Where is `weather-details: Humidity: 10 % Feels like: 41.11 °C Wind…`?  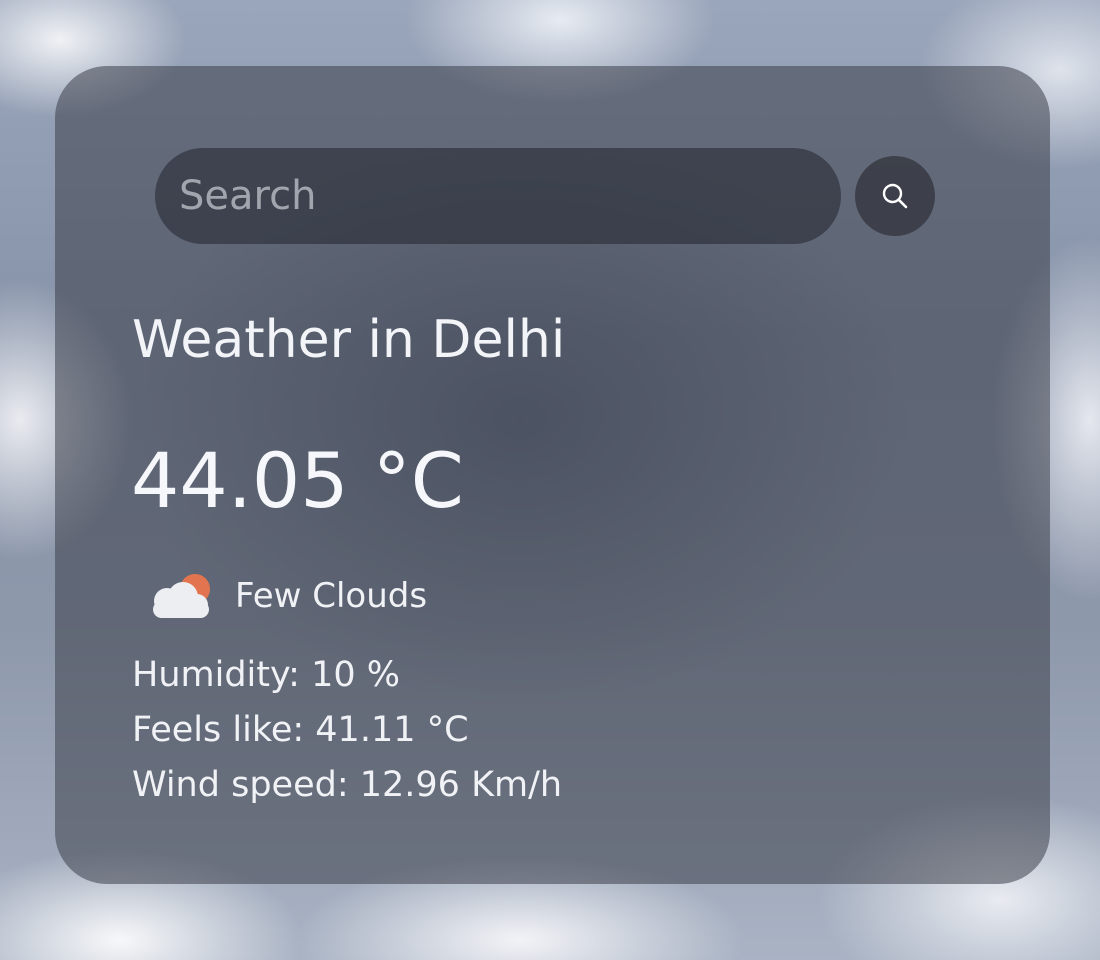
weather-details: Humidity: 10 % Feels like: 41.11 °C Wind… is located at coordinates (347, 730).